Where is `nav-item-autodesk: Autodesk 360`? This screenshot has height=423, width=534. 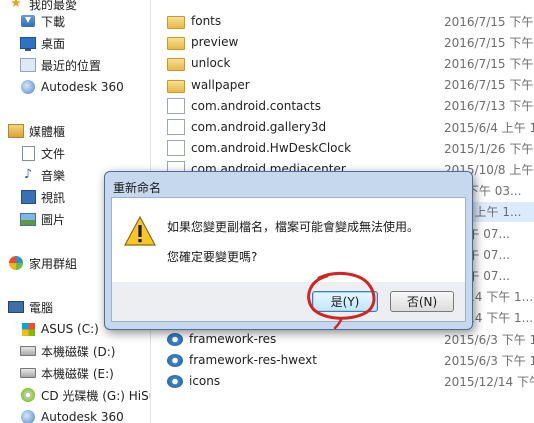
nav-item-autodesk: Autodesk 360 is located at coordinates (72, 87).